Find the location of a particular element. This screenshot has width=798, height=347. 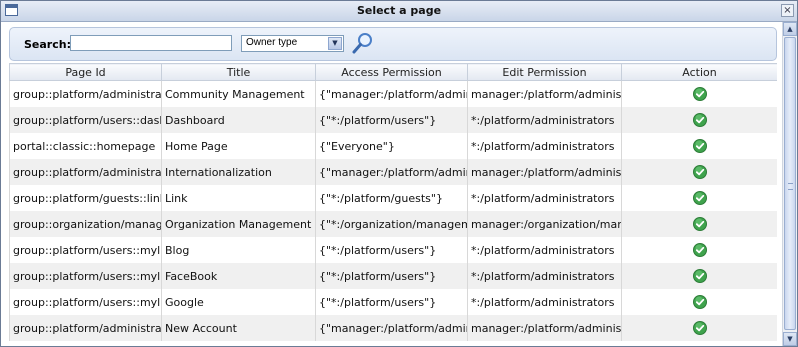

cell-page-id: group::platform/administrators::cc is located at coordinates (85, 93).